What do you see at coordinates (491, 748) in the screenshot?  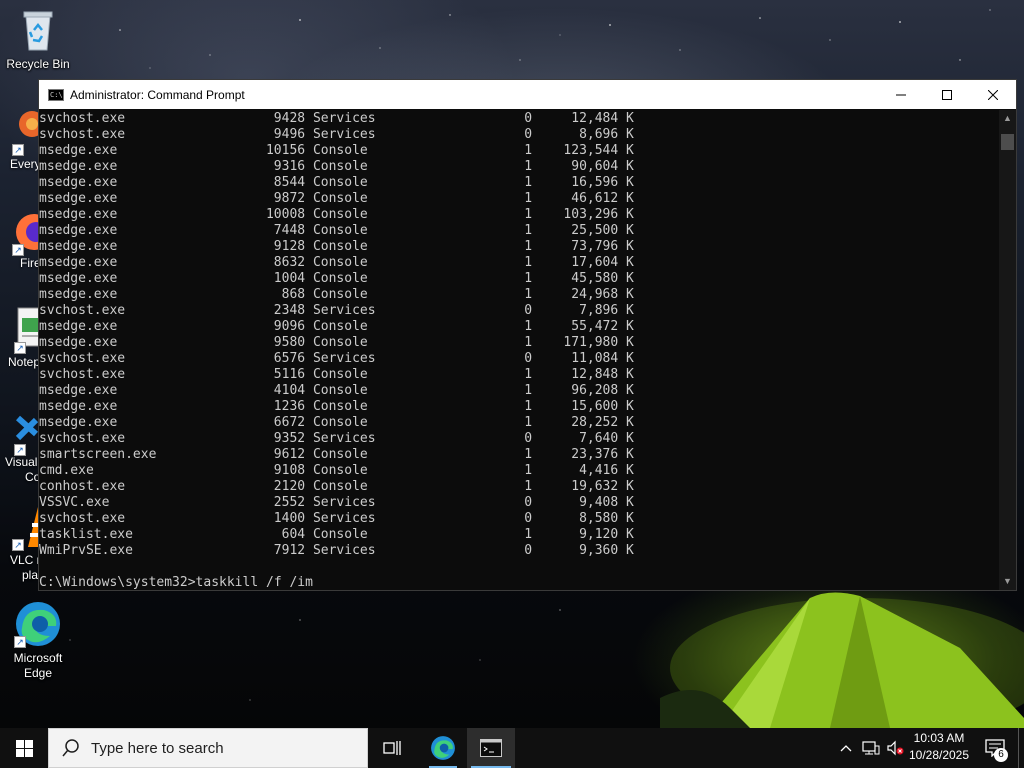 I see `taskbar-command-prompt-button` at bounding box center [491, 748].